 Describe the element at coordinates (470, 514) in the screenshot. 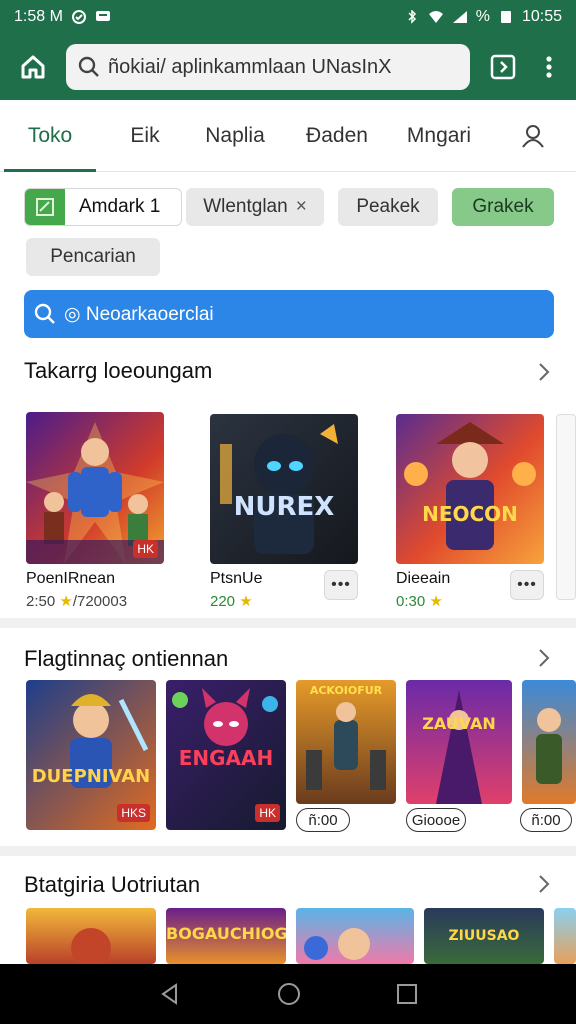

I see `game-art-title: NEOCON` at that location.